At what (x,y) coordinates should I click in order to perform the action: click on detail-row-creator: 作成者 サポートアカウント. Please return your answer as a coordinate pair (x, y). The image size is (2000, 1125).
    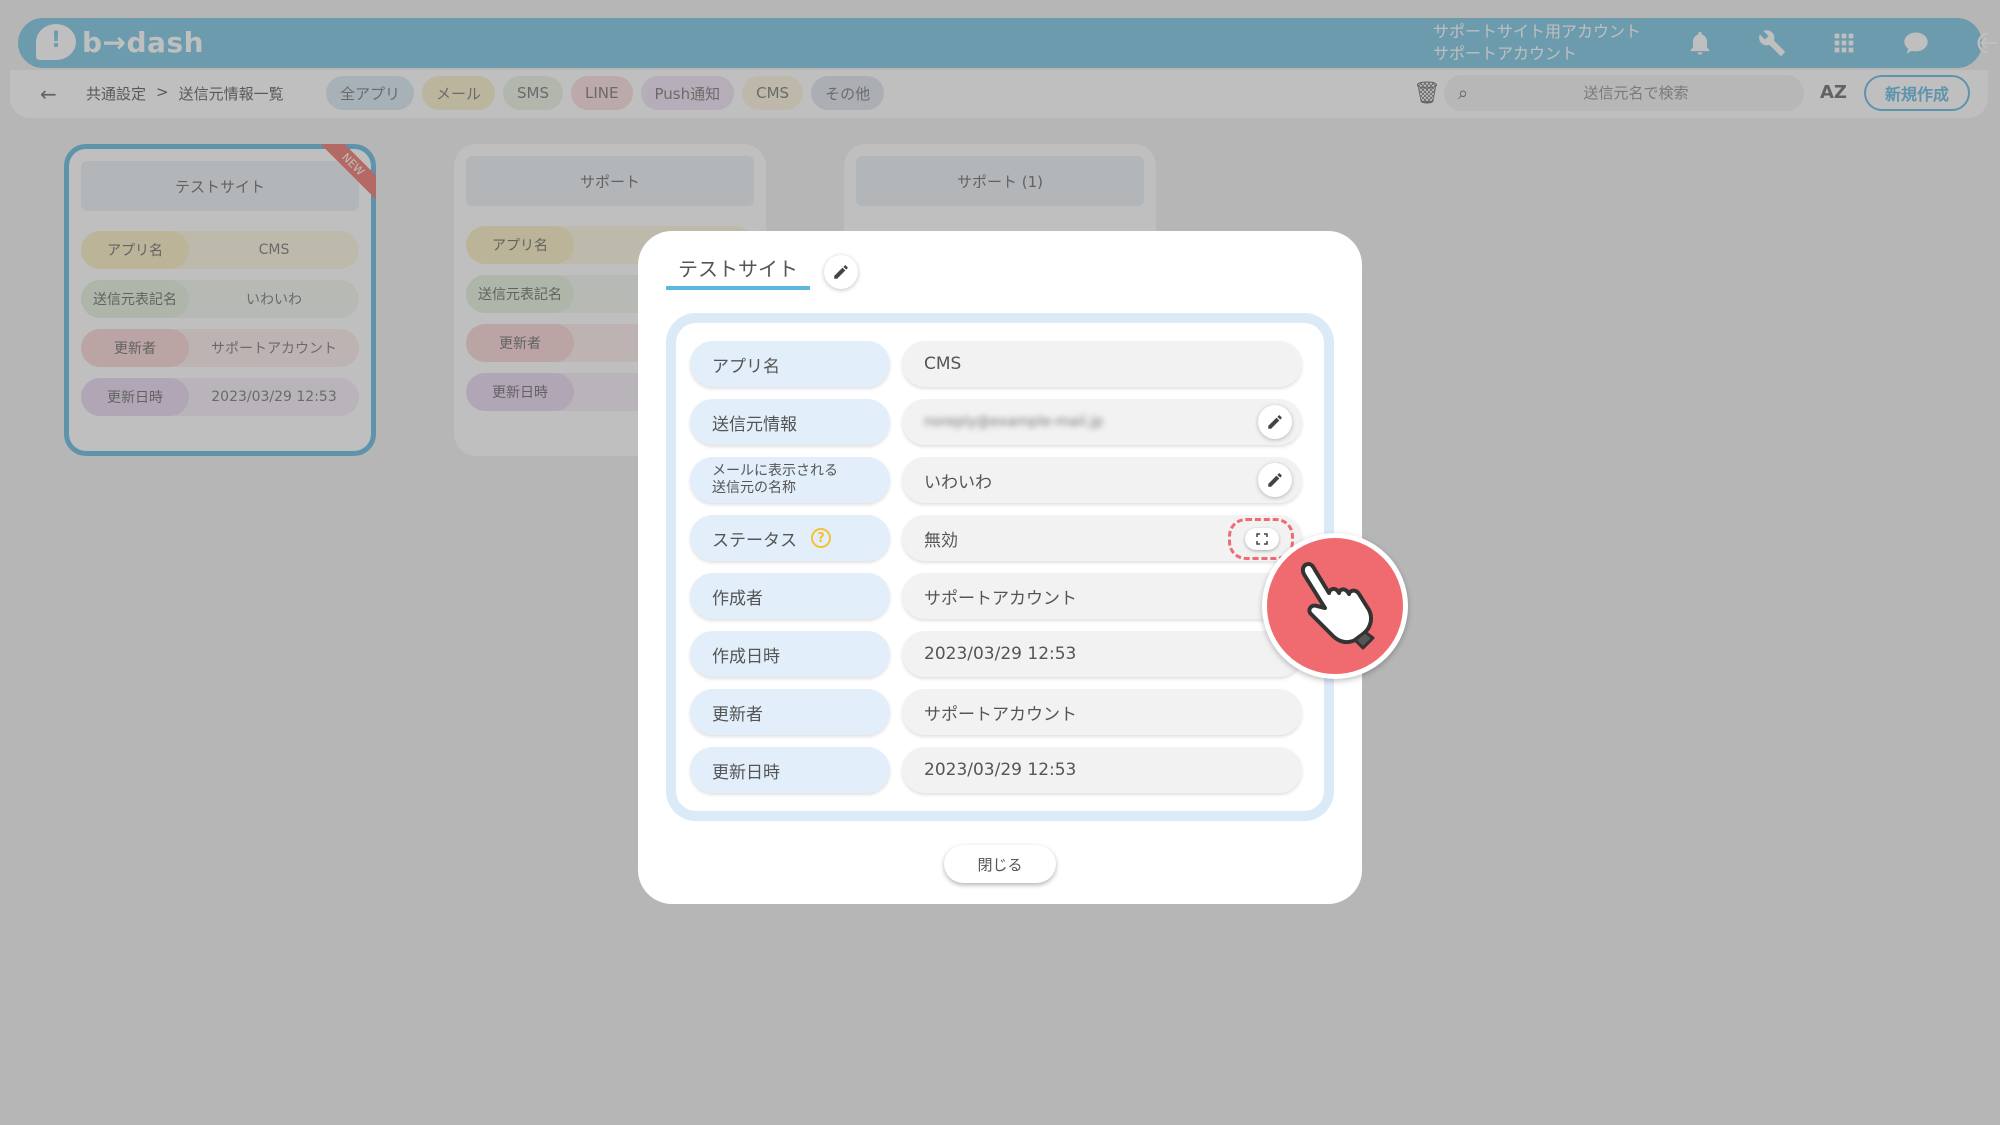
    Looking at the image, I should click on (1000, 596).